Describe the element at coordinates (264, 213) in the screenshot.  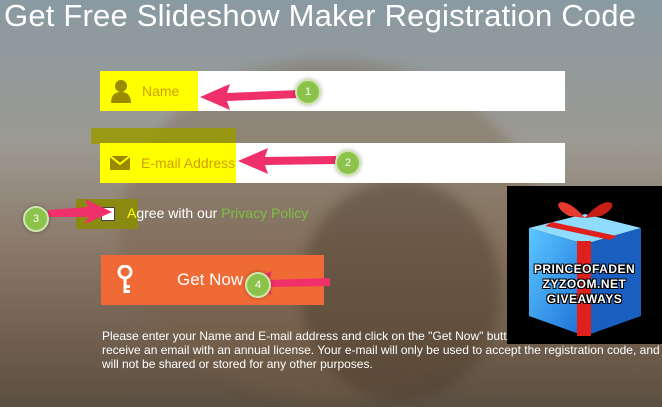
I see `privacy-policy-link: Privacy Policy` at that location.